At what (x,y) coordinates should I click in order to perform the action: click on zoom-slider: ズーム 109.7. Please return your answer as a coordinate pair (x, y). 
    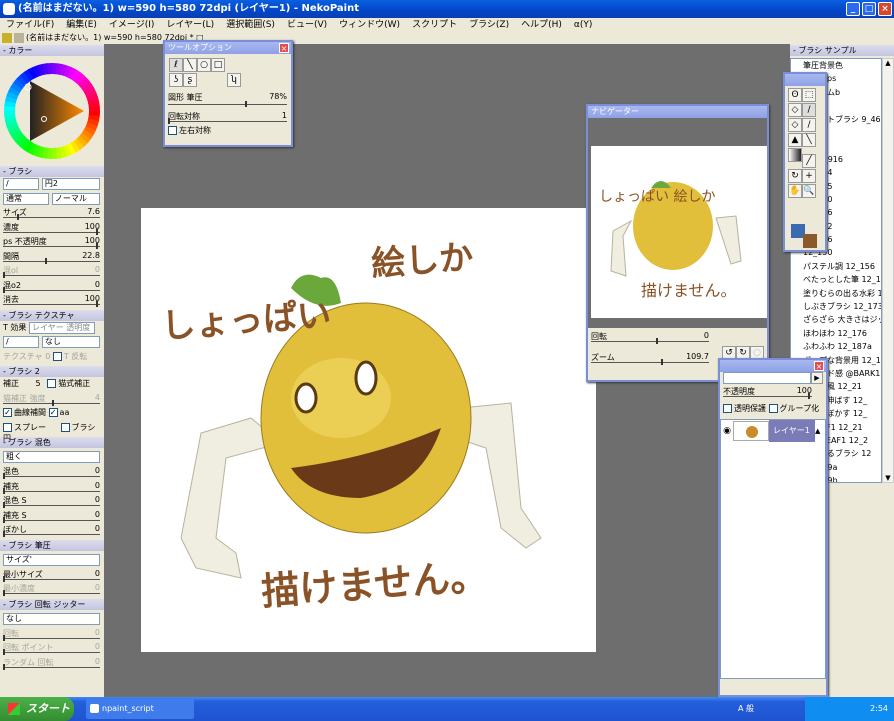
    Looking at the image, I should click on (650, 359).